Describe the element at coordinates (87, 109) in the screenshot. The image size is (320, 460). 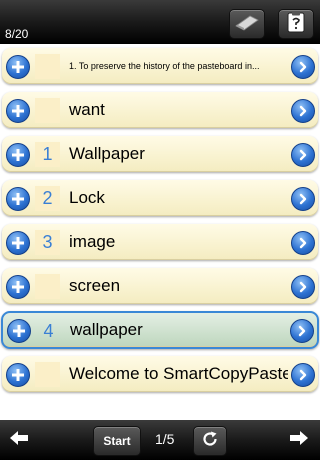
I see `item-text: want` at that location.